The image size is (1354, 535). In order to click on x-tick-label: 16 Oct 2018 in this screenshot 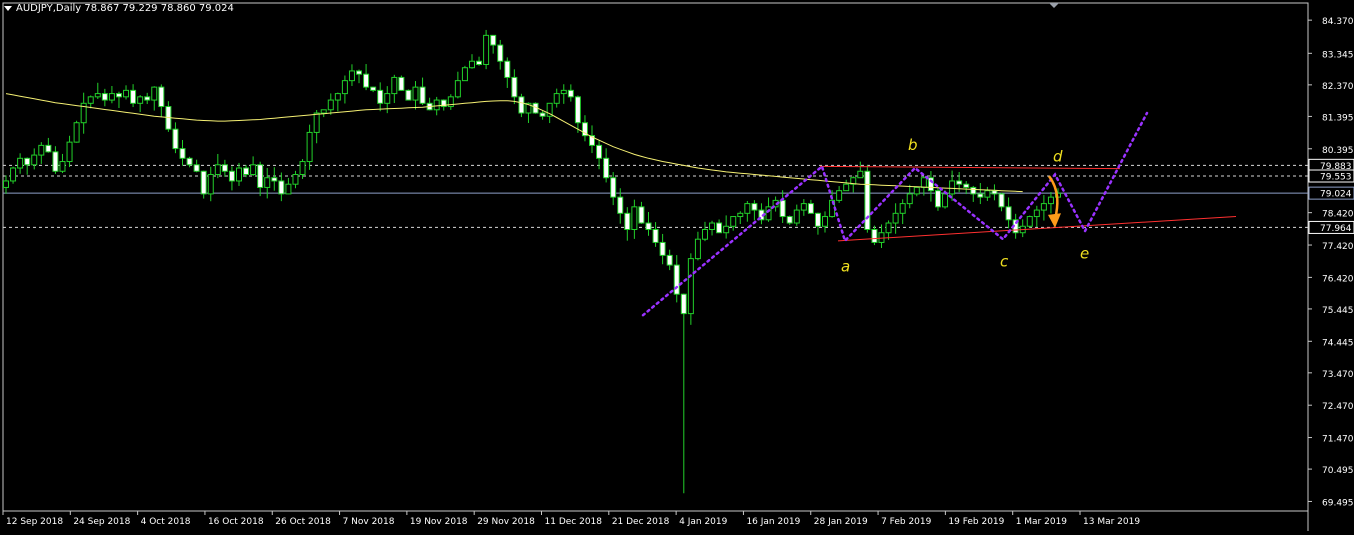, I will do `click(236, 522)`.